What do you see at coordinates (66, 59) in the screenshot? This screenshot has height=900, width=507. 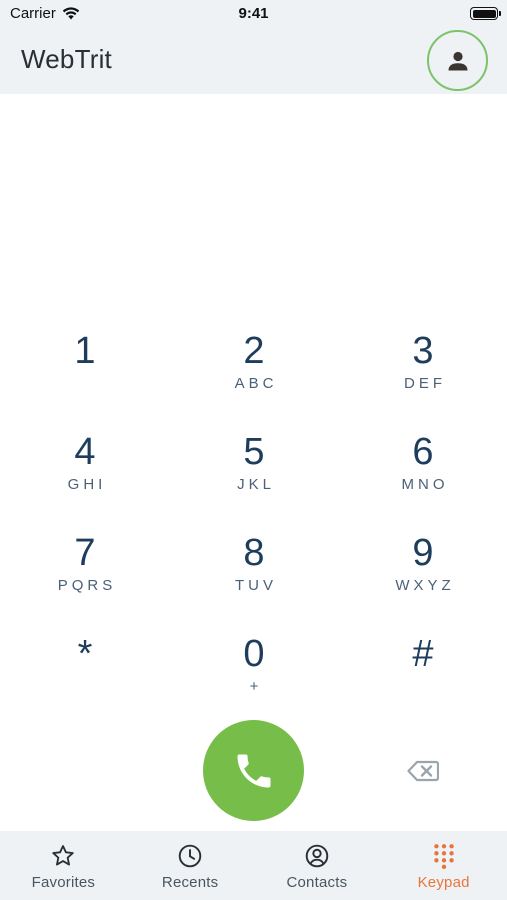 I see `app-title: WebTrit` at bounding box center [66, 59].